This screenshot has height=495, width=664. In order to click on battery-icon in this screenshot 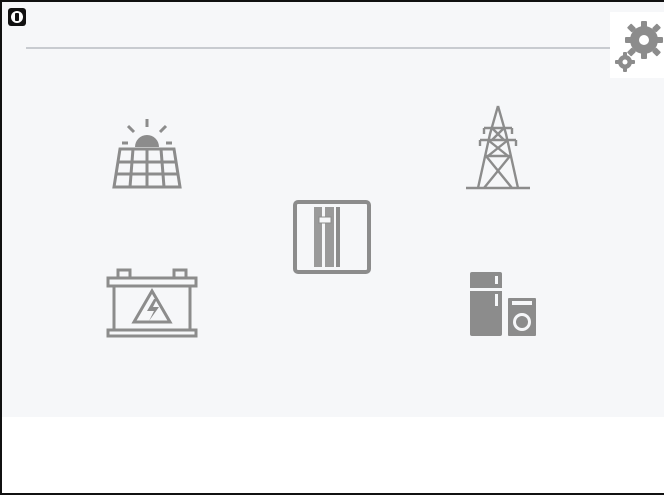, I will do `click(152, 303)`.